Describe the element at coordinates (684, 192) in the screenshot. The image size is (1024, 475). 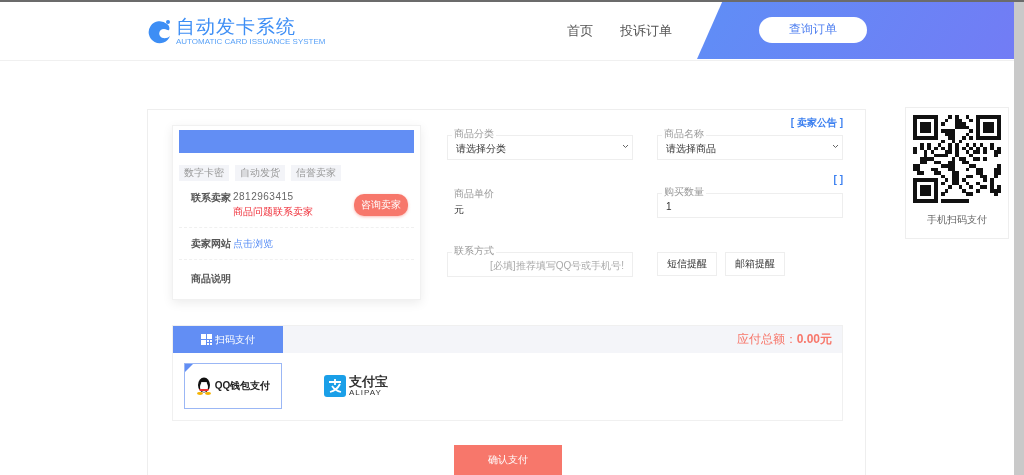
I see `field-label: 购买数量` at that location.